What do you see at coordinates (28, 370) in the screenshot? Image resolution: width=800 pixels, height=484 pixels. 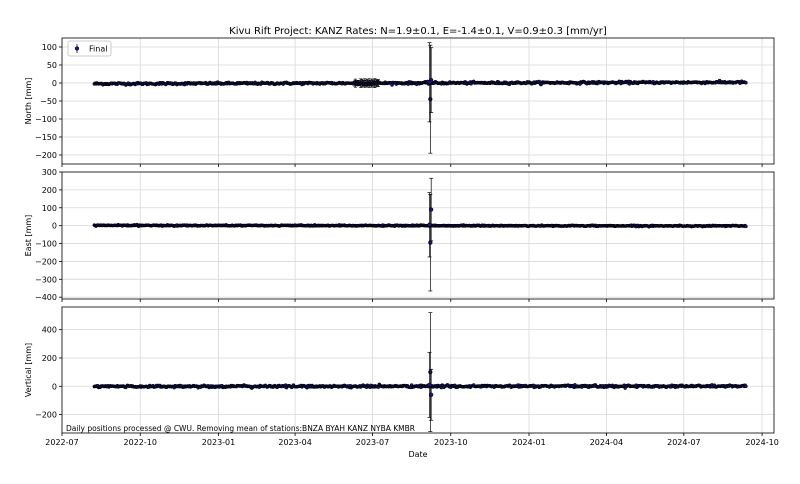 I see `y-axis-label: Vertical [mm]` at bounding box center [28, 370].